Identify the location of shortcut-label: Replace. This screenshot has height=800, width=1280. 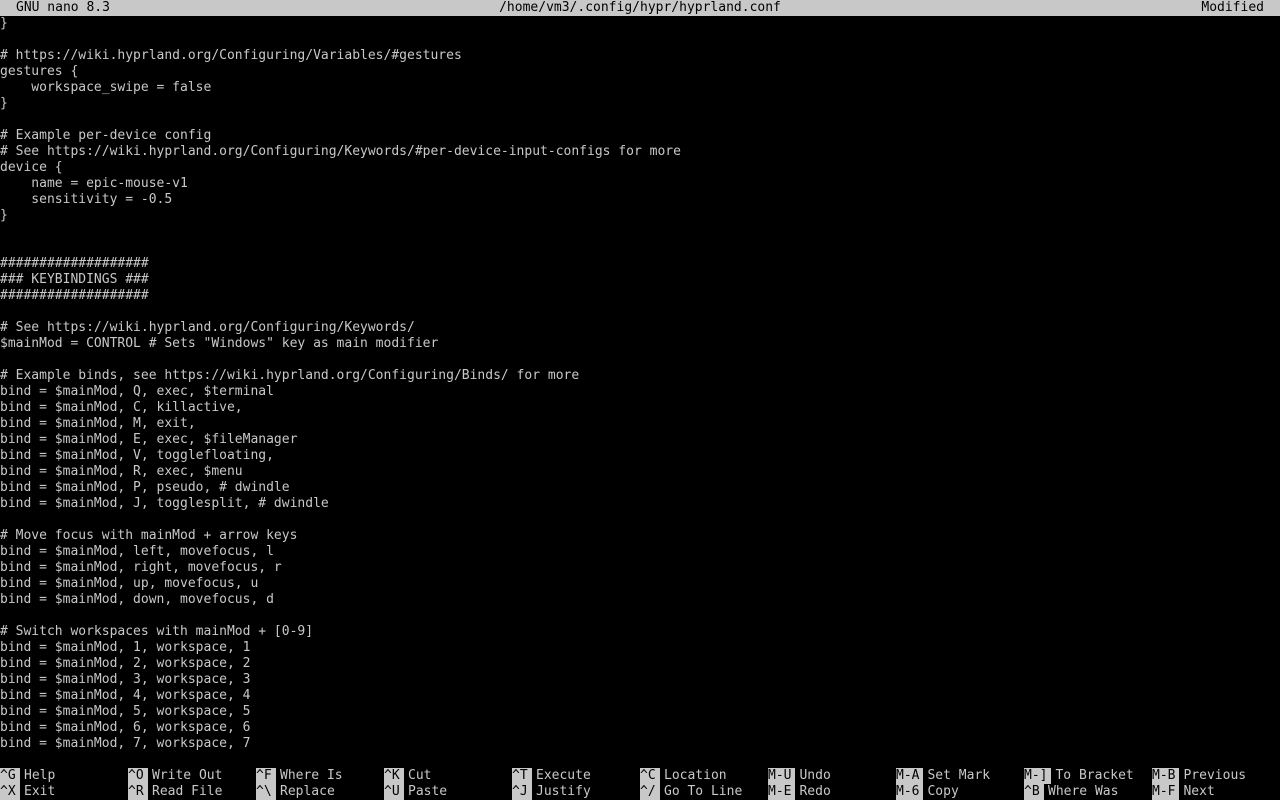
(307, 791).